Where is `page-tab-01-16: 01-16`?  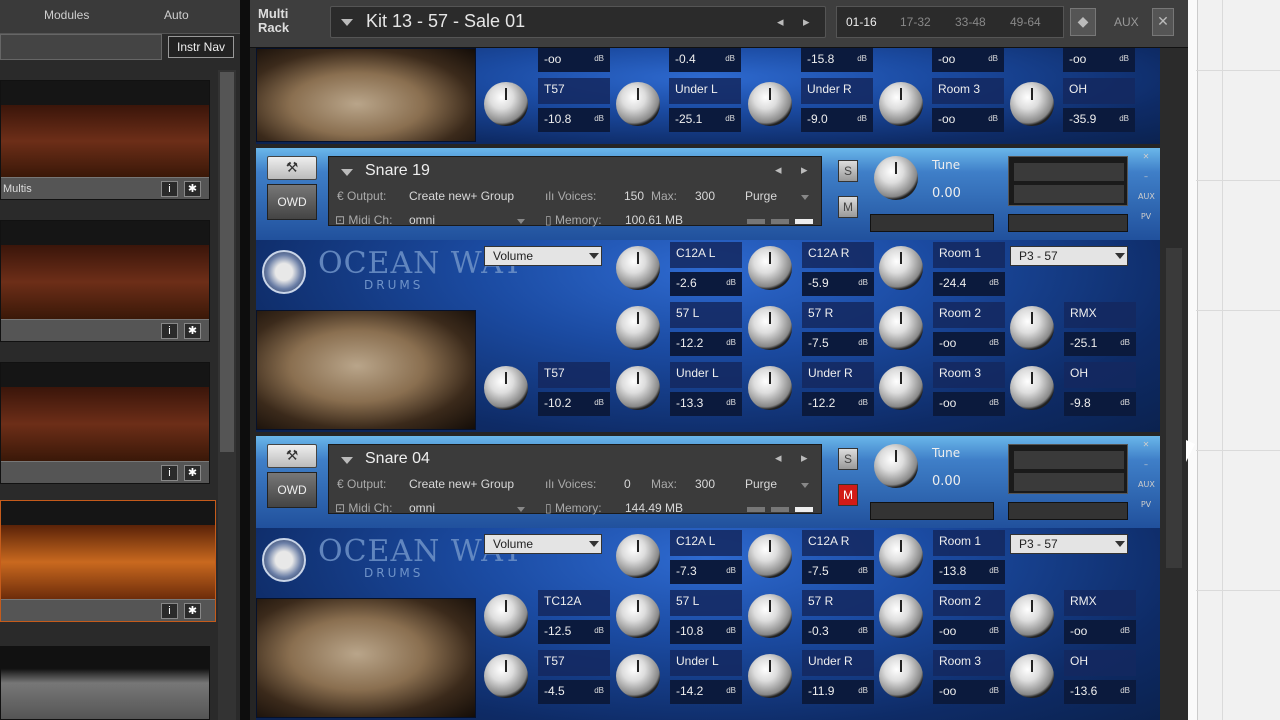
page-tab-01-16: 01-16 is located at coordinates (861, 22).